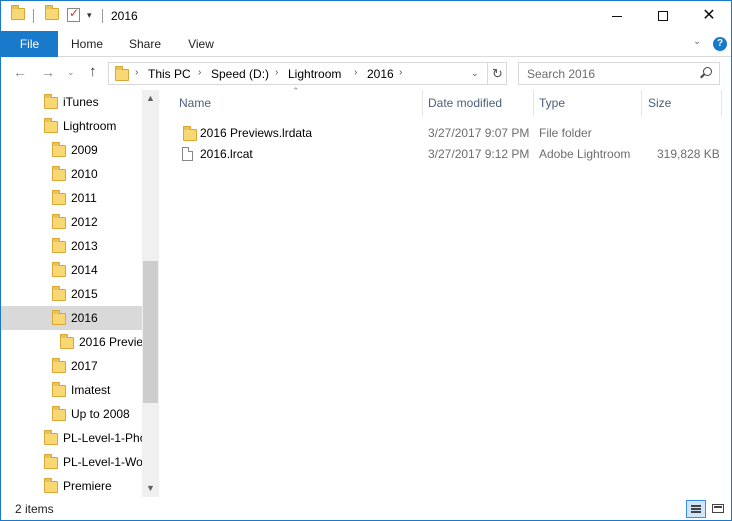  What do you see at coordinates (91, 390) in the screenshot?
I see `tree-item-label: Imatest` at bounding box center [91, 390].